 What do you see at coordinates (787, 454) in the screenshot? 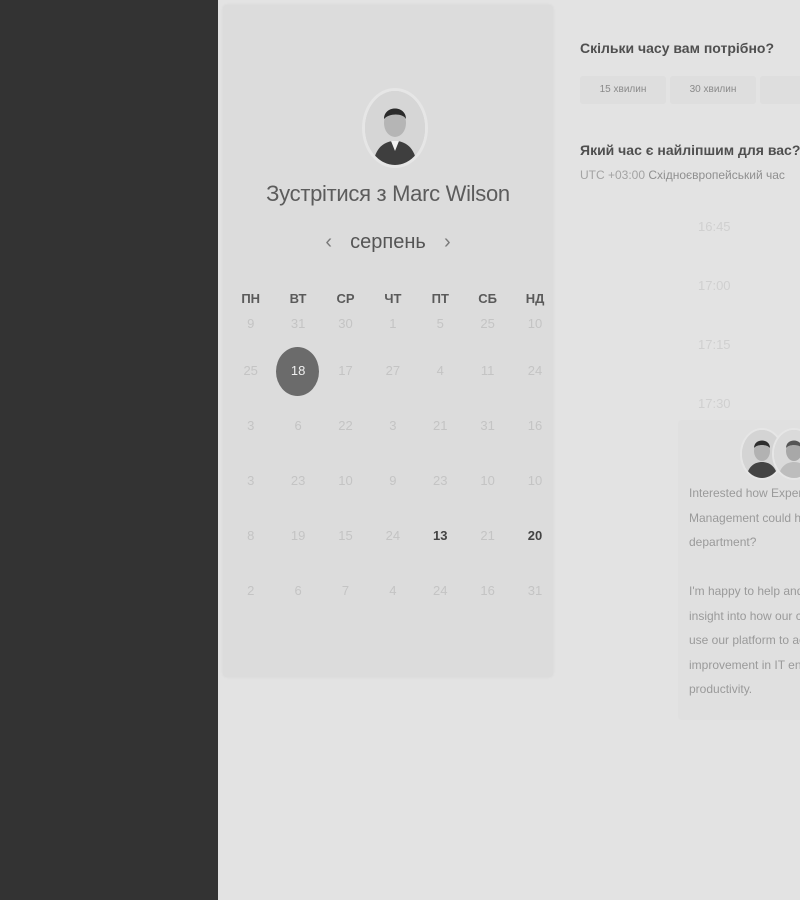
I see `person-icon` at bounding box center [787, 454].